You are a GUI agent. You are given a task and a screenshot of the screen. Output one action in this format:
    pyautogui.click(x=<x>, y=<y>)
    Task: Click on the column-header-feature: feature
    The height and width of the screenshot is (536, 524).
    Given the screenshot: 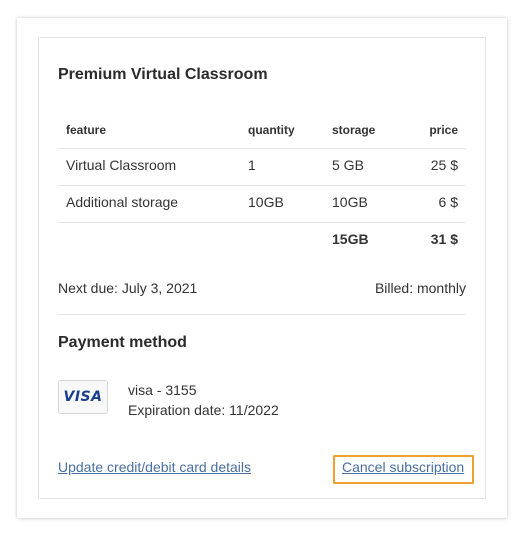 What is the action you would take?
    pyautogui.click(x=86, y=130)
    